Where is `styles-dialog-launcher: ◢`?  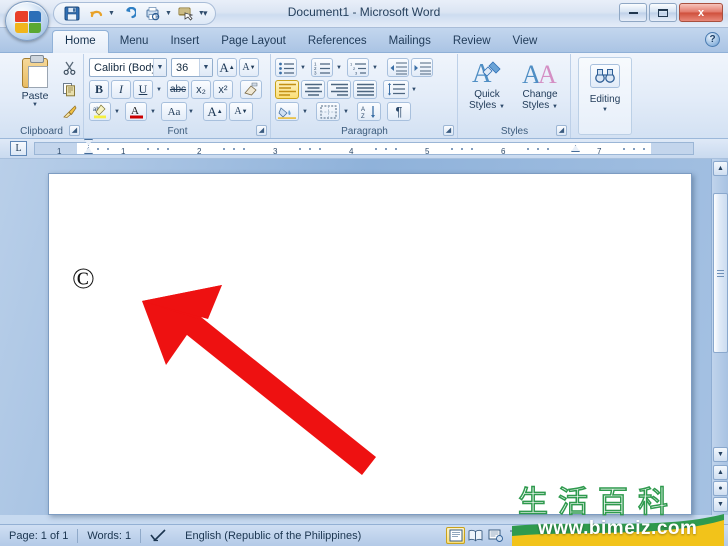 styles-dialog-launcher: ◢ is located at coordinates (561, 130).